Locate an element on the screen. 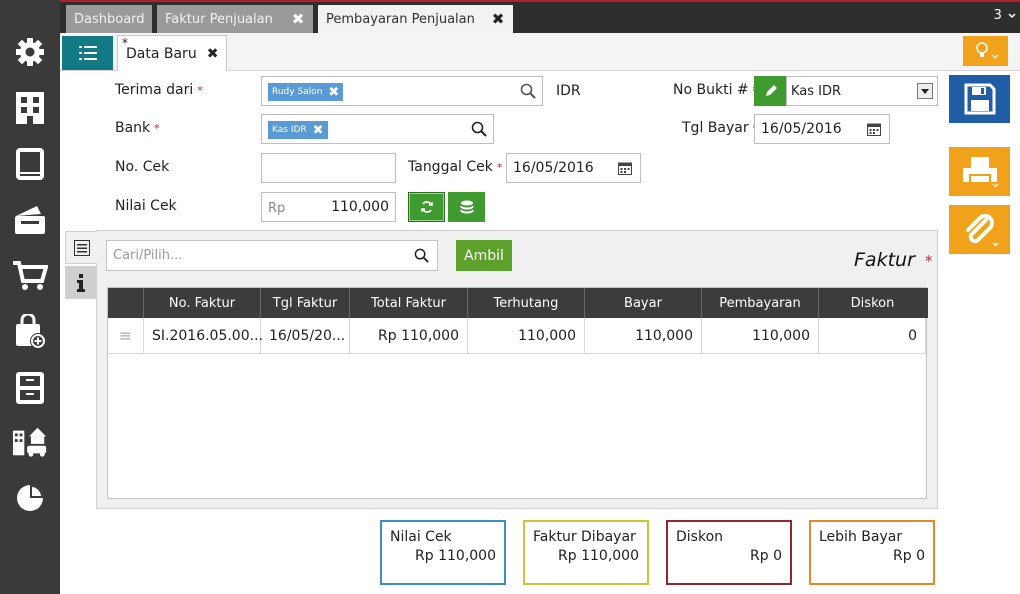  edit-no-bukti-button is located at coordinates (771, 91).